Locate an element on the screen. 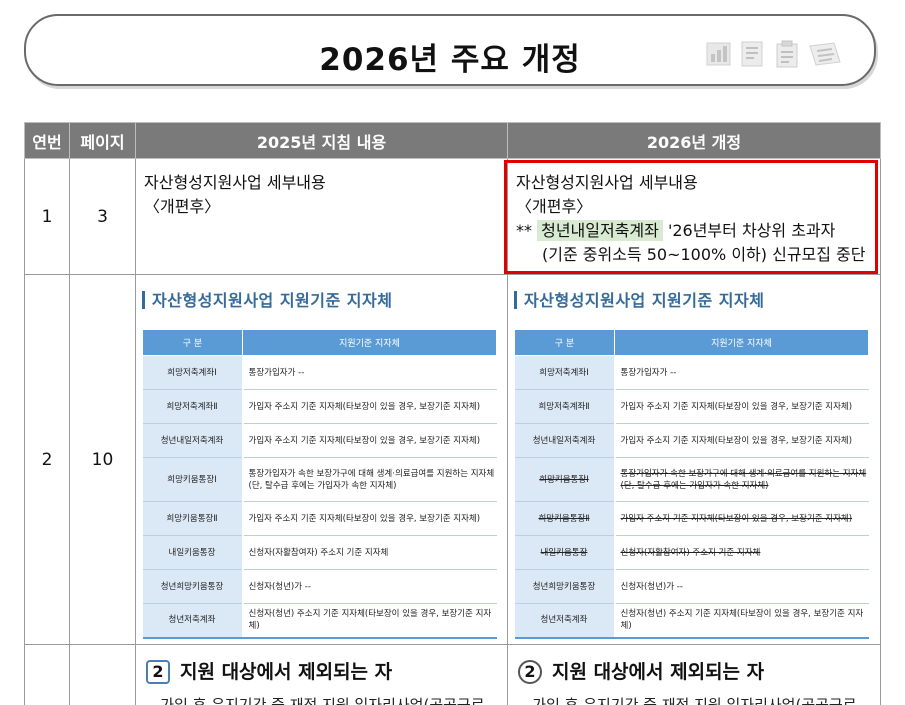  new-subheading: 자산형성지원사업 지원기준 지자체 is located at coordinates (694, 293).